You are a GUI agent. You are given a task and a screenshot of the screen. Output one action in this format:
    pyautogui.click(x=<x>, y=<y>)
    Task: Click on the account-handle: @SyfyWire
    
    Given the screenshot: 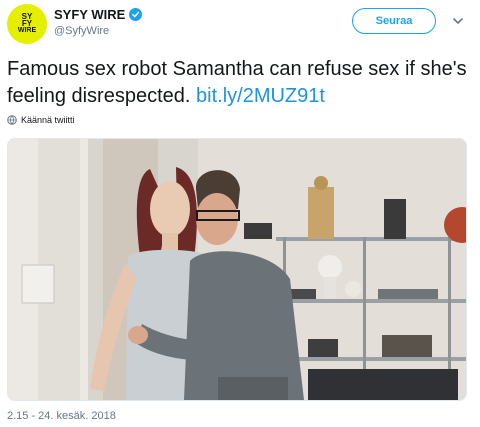 What is the action you would take?
    pyautogui.click(x=81, y=31)
    